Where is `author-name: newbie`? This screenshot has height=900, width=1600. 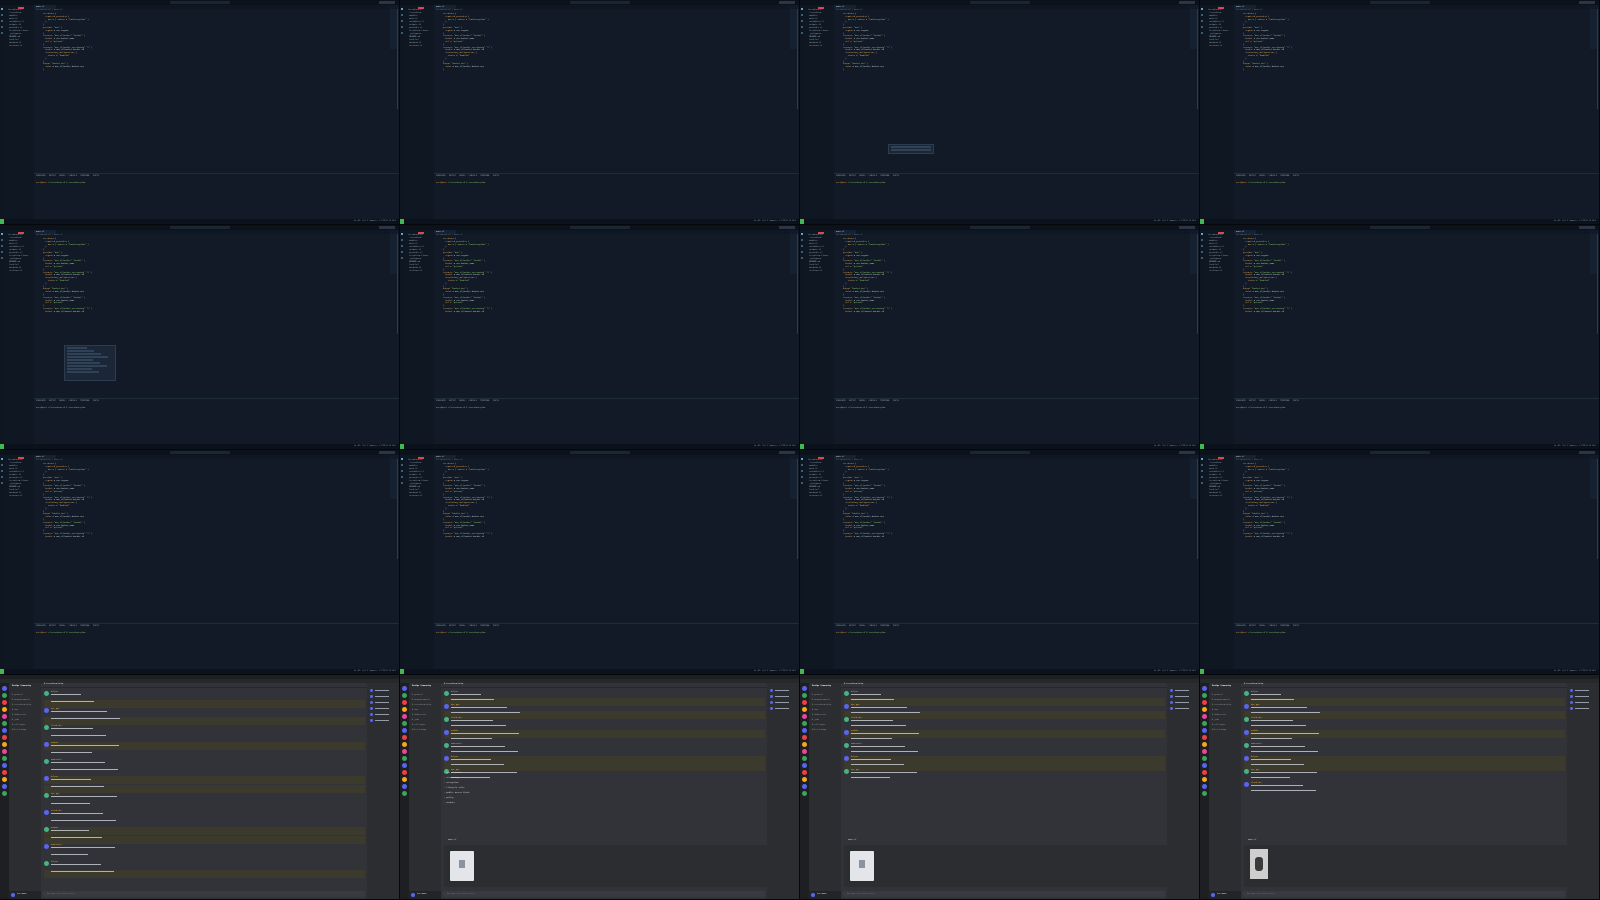 author-name: newbie is located at coordinates (454, 731).